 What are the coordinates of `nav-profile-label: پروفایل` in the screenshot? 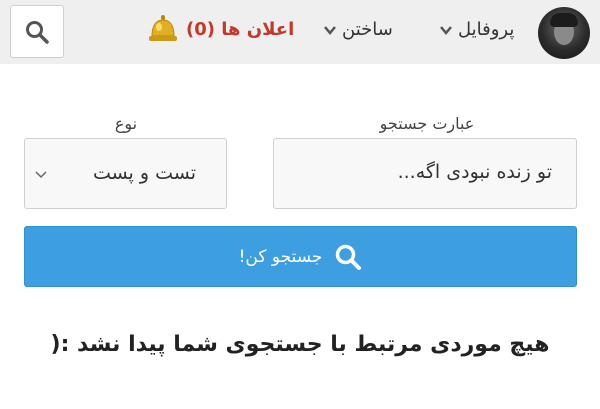 It's located at (486, 29).